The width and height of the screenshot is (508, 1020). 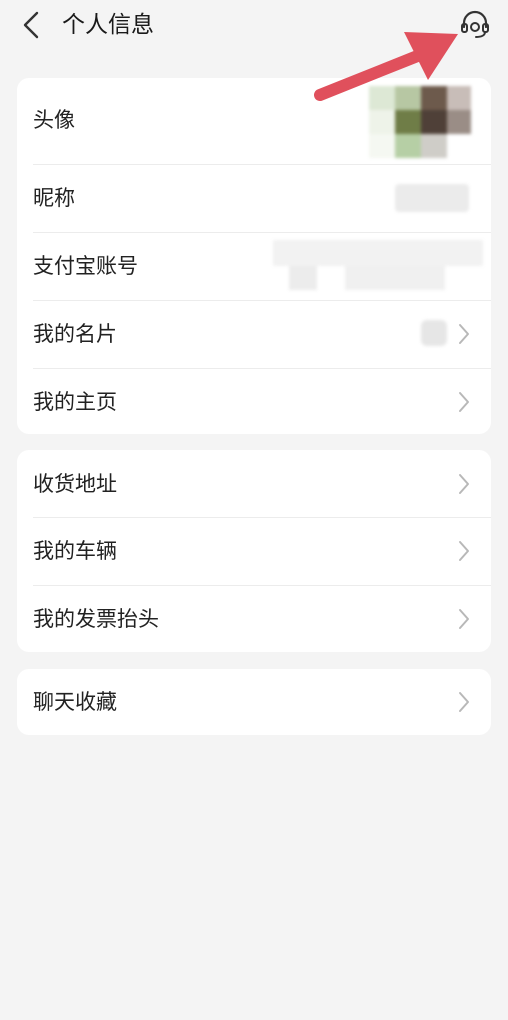 What do you see at coordinates (254, 483) in the screenshot?
I see `row-shipping-address: 收货地址` at bounding box center [254, 483].